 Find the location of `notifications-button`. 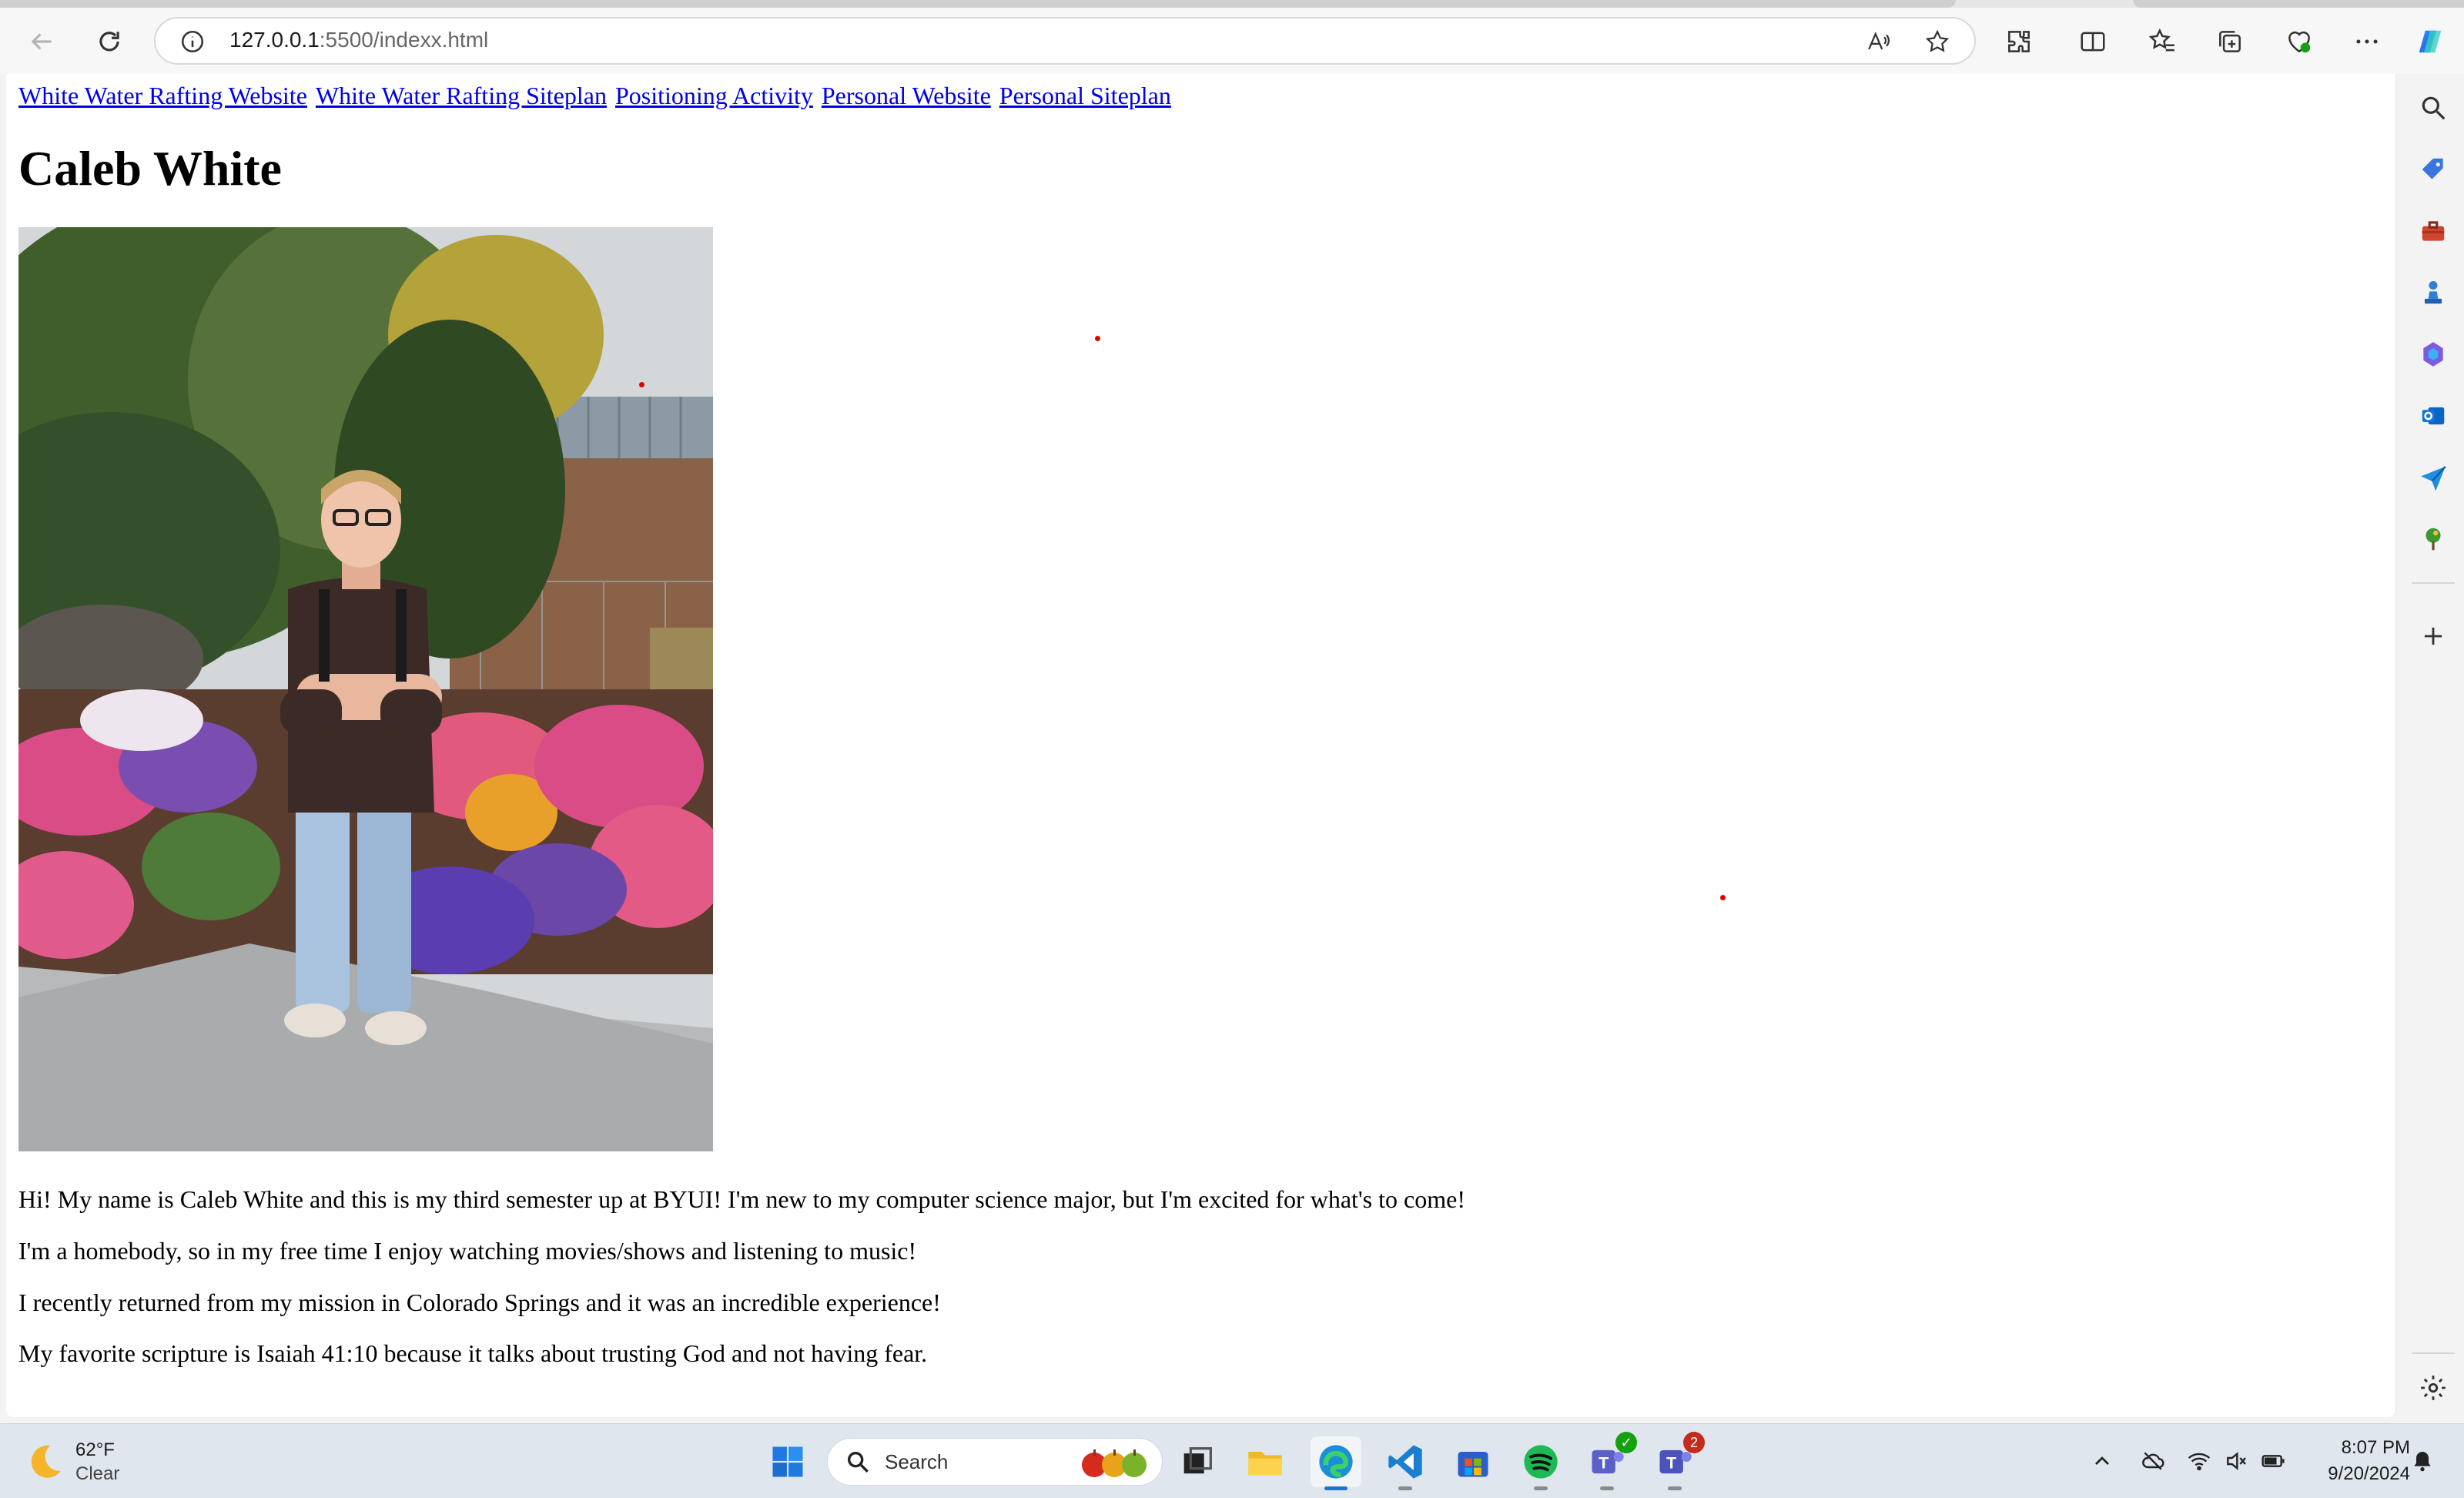

notifications-button is located at coordinates (2422, 1461).